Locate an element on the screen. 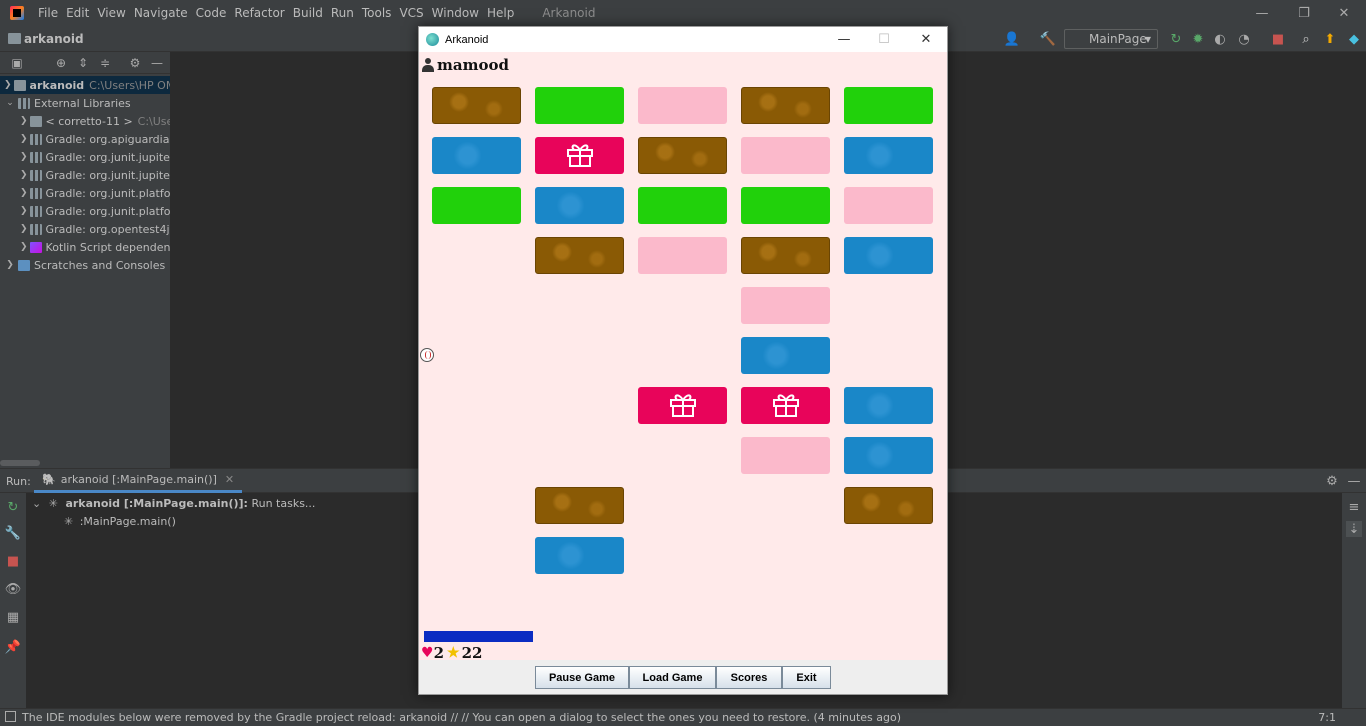  menu-window: Window is located at coordinates (455, 13).